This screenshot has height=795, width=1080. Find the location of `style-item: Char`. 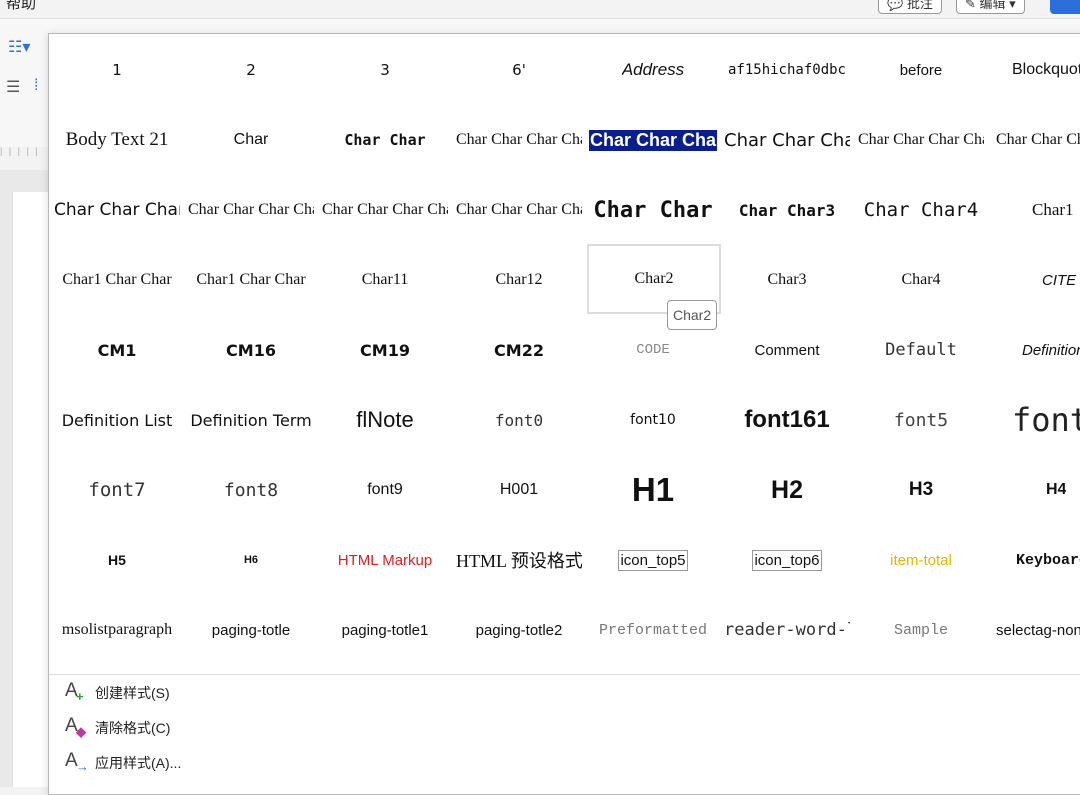

style-item: Char is located at coordinates (251, 140).